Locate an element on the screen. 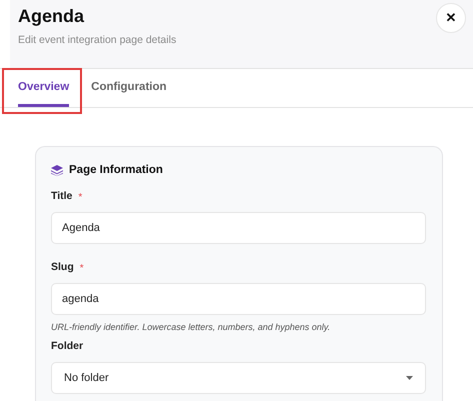  field-label: Slug is located at coordinates (62, 268).